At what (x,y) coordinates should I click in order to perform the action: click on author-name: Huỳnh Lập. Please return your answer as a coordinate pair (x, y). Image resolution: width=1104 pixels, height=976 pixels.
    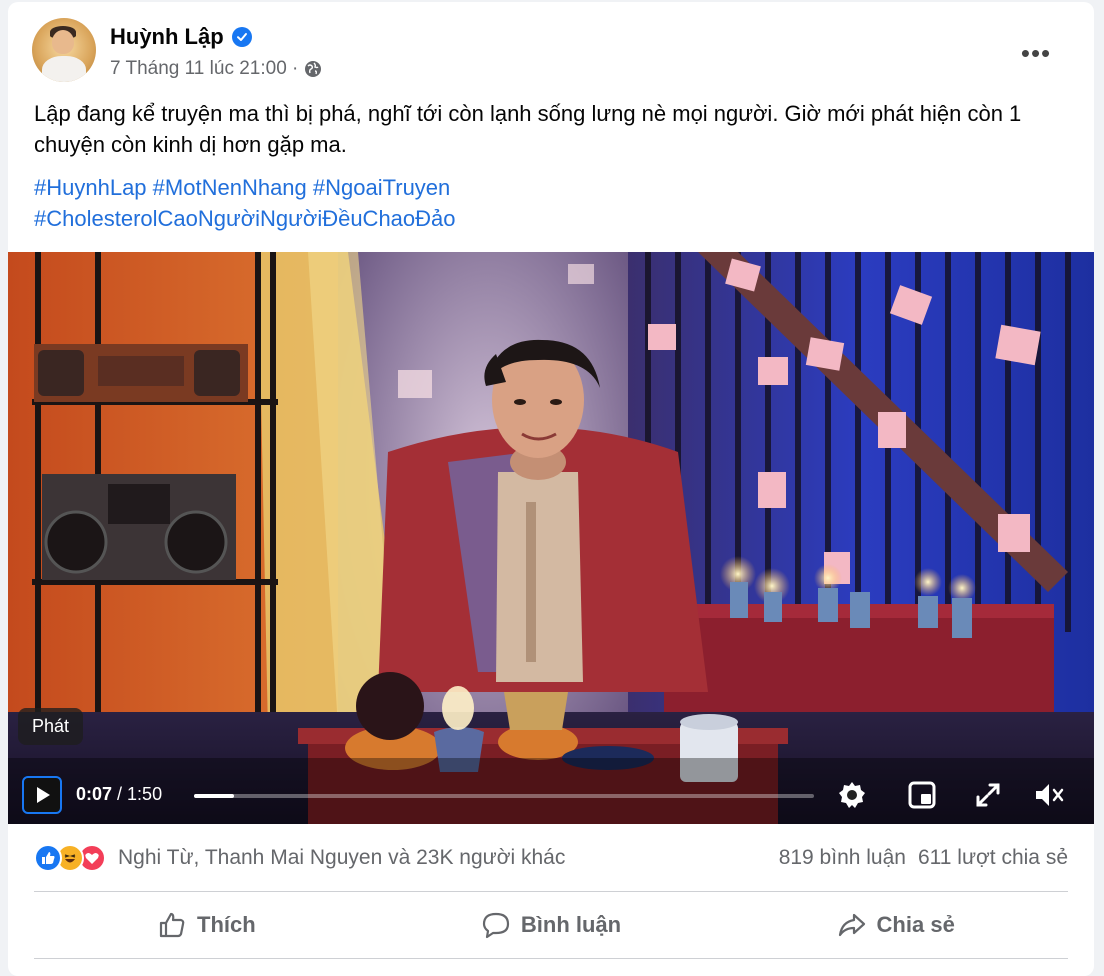
    Looking at the image, I should click on (167, 37).